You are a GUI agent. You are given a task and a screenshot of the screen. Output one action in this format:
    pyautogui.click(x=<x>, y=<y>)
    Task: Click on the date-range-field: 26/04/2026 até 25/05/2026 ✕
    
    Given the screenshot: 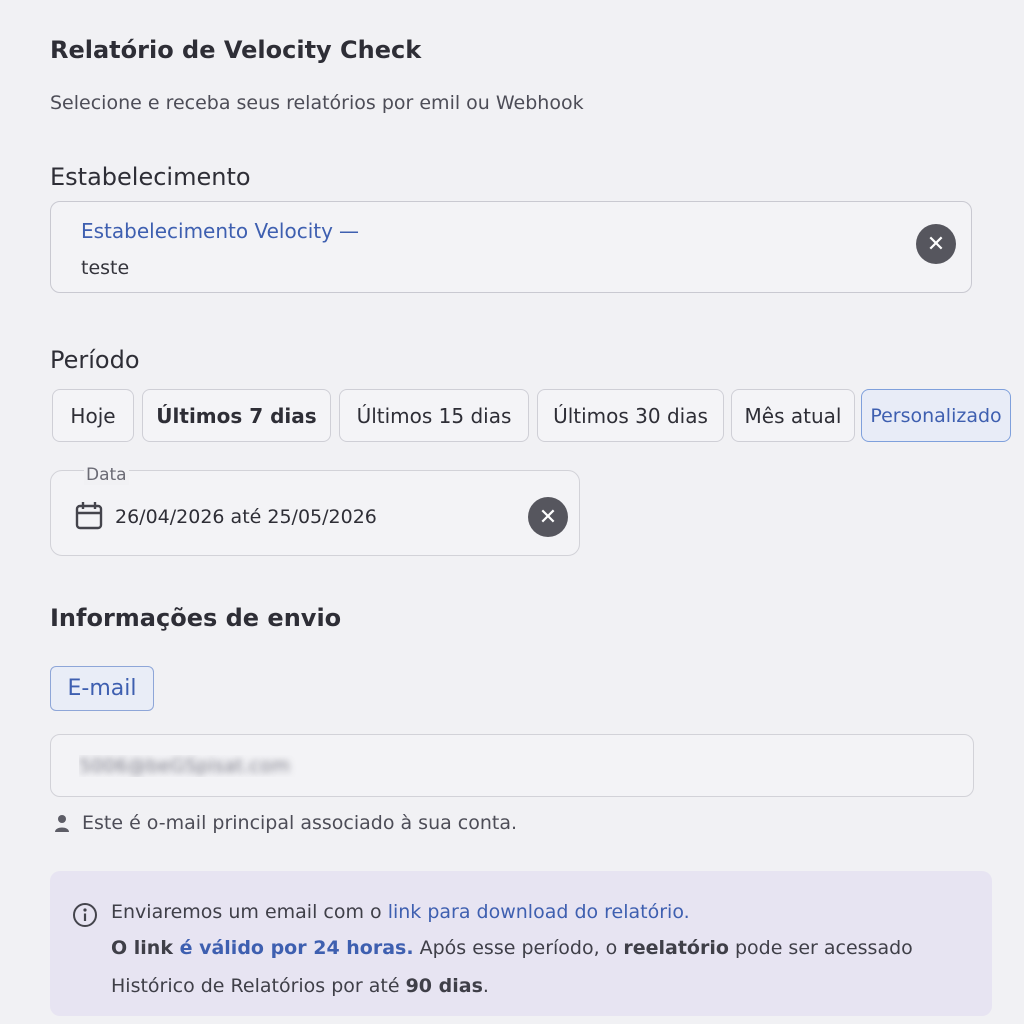 What is the action you would take?
    pyautogui.click(x=315, y=513)
    